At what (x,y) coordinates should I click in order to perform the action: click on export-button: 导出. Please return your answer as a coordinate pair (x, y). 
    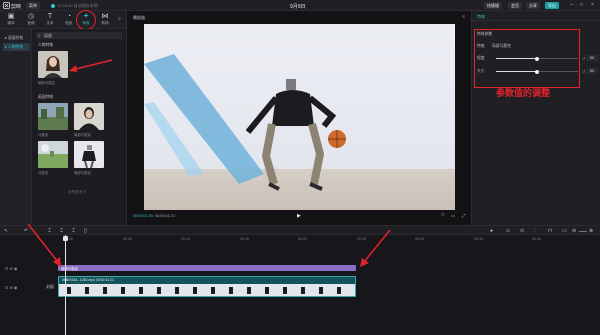
    Looking at the image, I should click on (552, 5).